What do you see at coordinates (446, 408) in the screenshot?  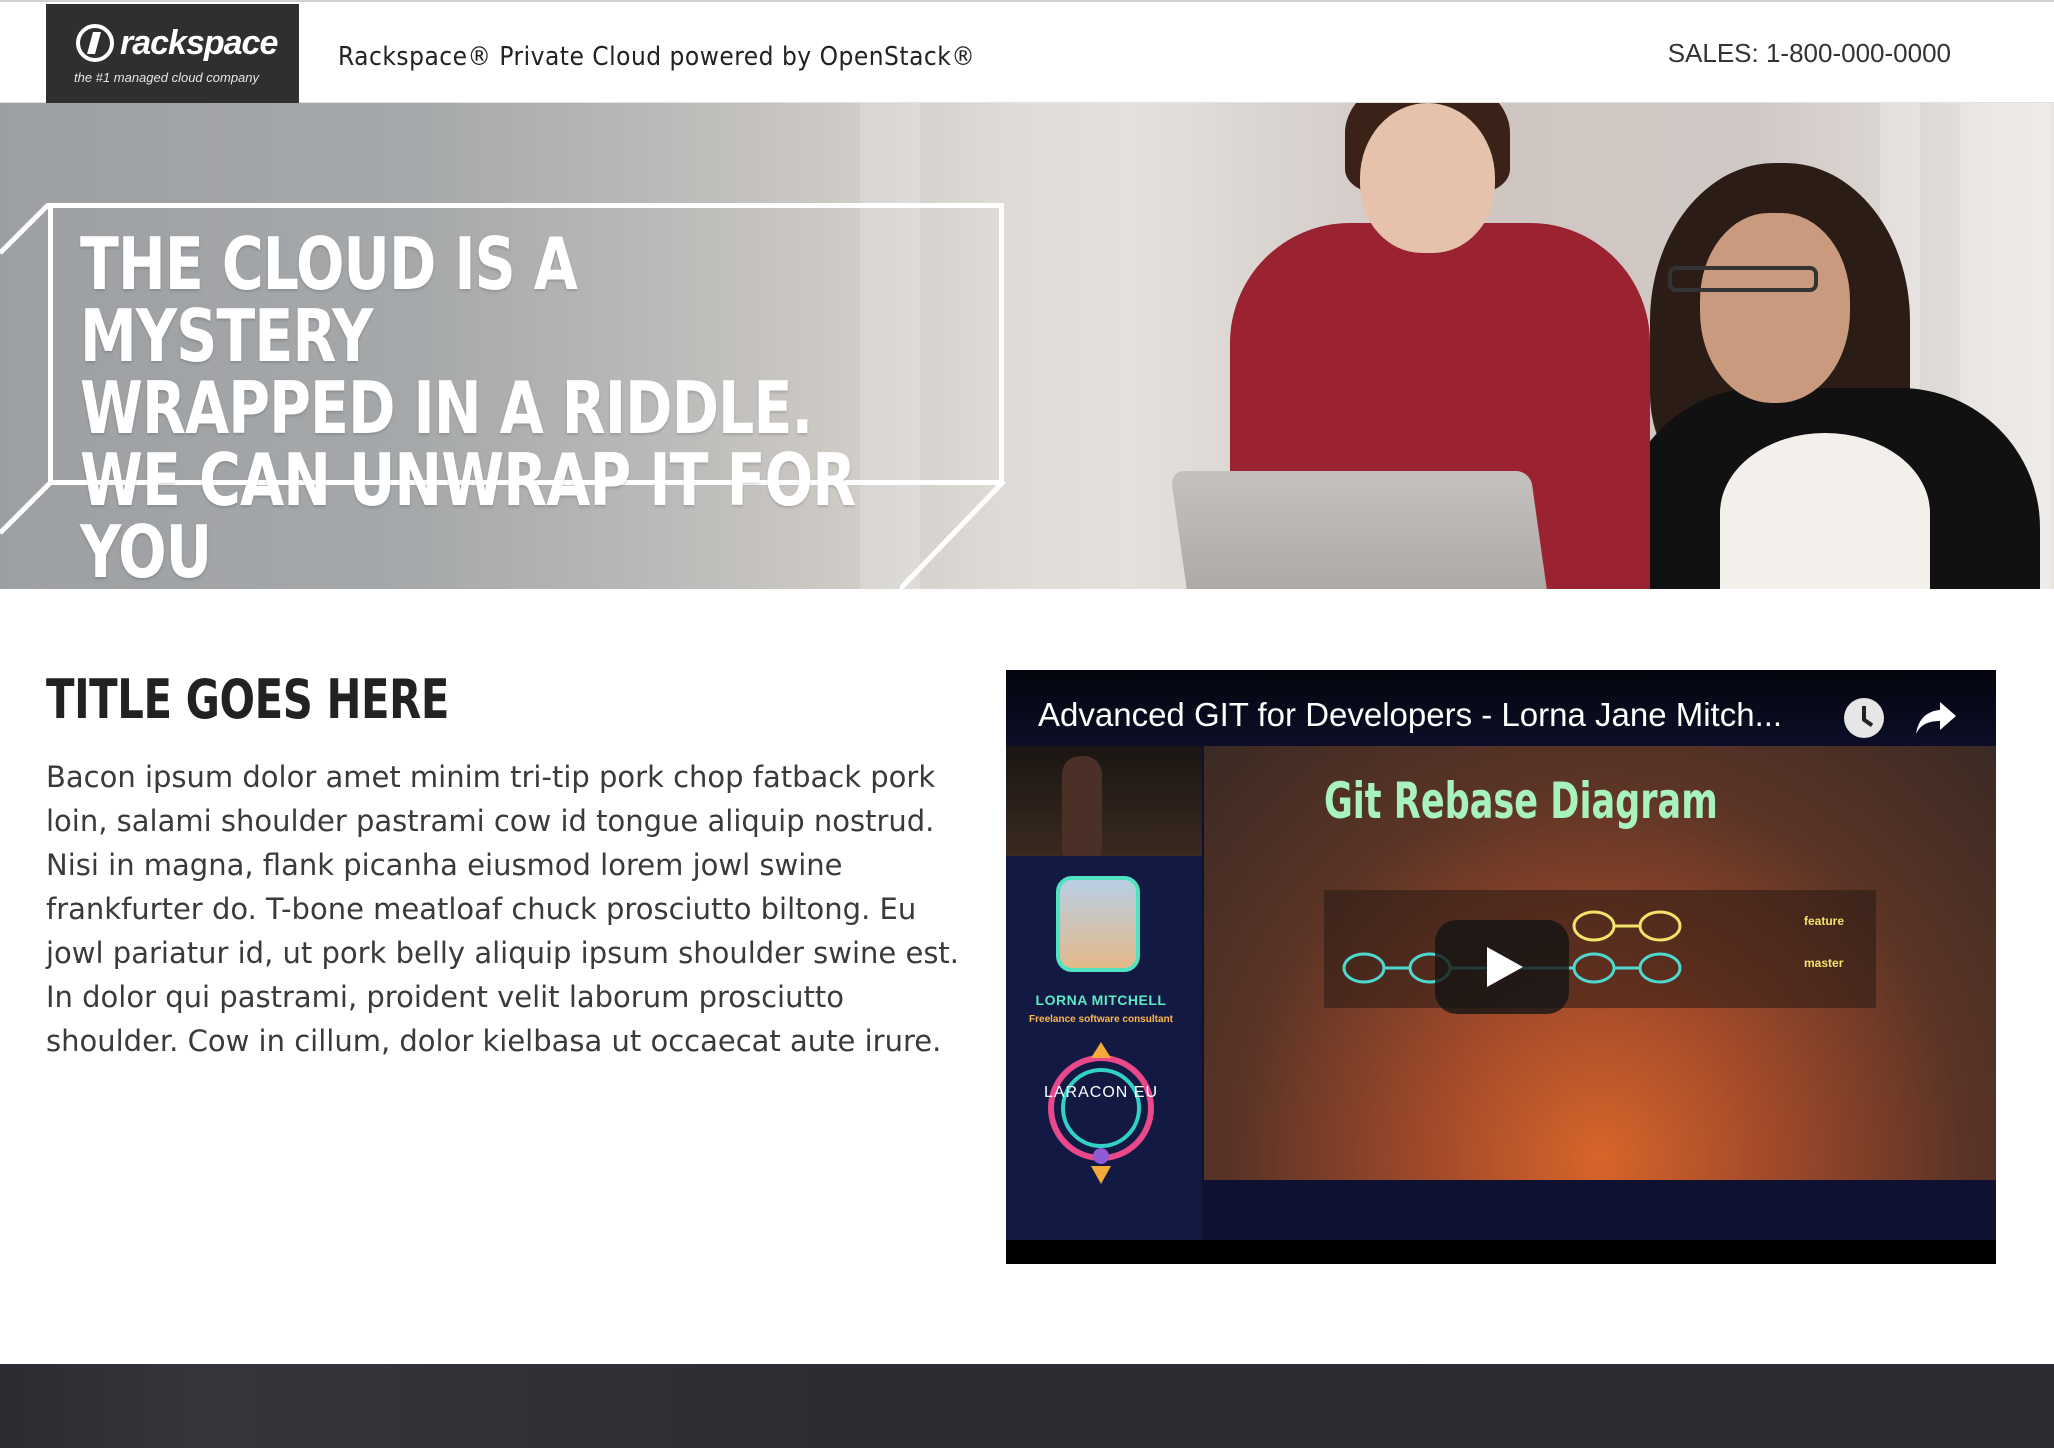 I see `headline-line: WRAPPED IN A RIDDLE.` at bounding box center [446, 408].